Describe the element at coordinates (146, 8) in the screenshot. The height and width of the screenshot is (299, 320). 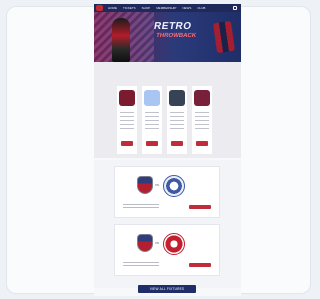
I see `nav-item-shop: SHOP` at that location.